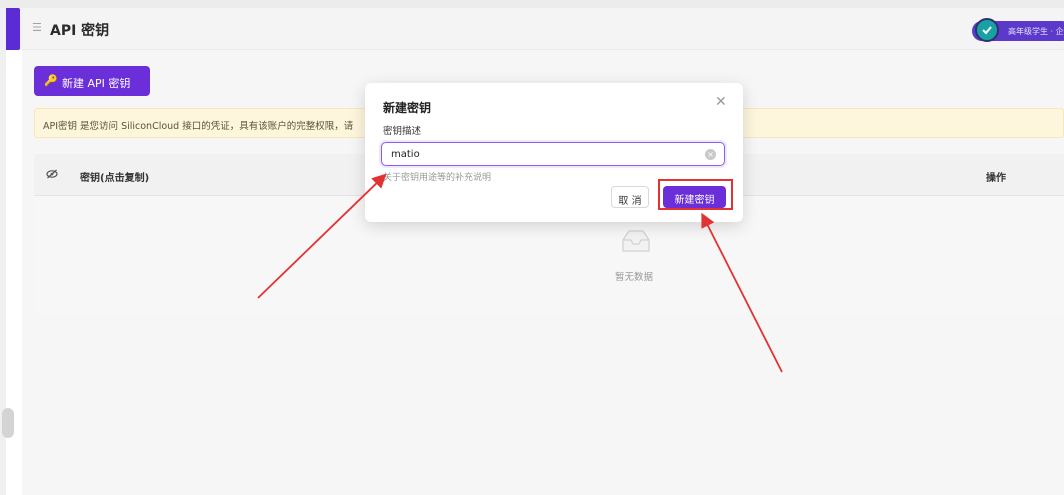 The width and height of the screenshot is (1064, 495). I want to click on sidebar-active-indicator, so click(11, 29).